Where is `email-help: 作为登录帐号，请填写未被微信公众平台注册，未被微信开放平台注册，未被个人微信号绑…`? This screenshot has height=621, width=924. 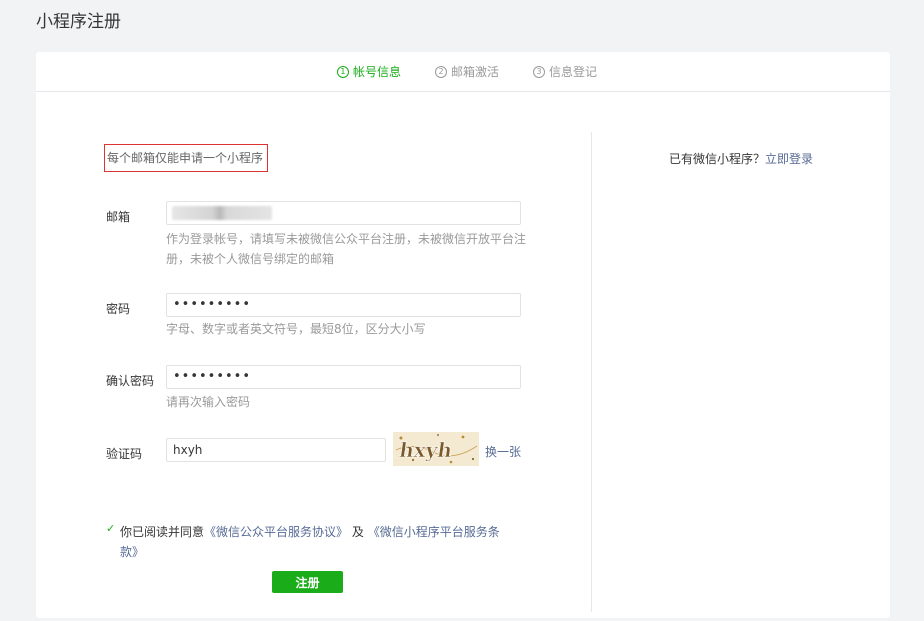
email-help: 作为登录帐号，请填写未被微信公众平台注册，未被微信开放平台注册，未被个人微信号绑… is located at coordinates (346, 249).